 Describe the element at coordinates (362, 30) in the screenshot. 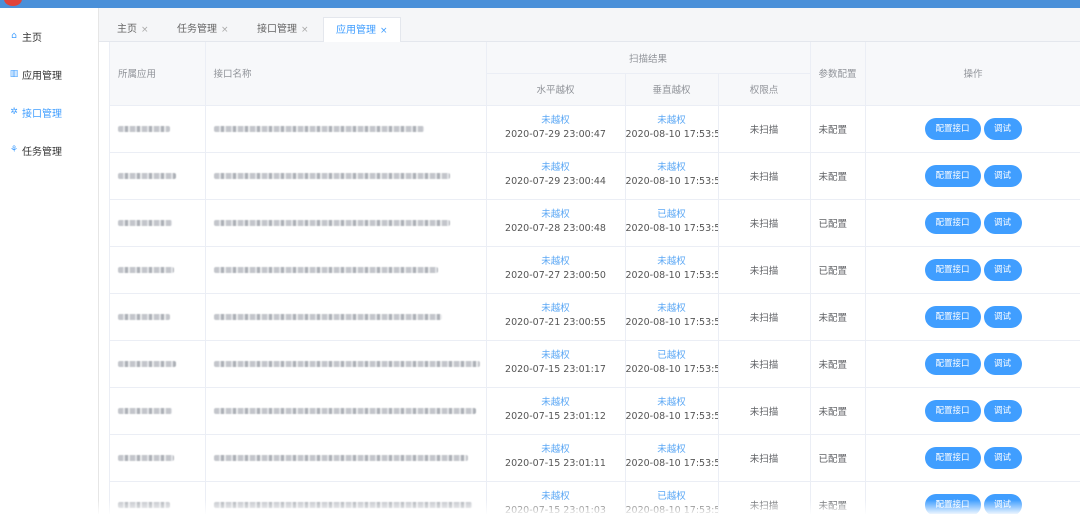

I see `tab-app-management: 应用管理 ×` at that location.